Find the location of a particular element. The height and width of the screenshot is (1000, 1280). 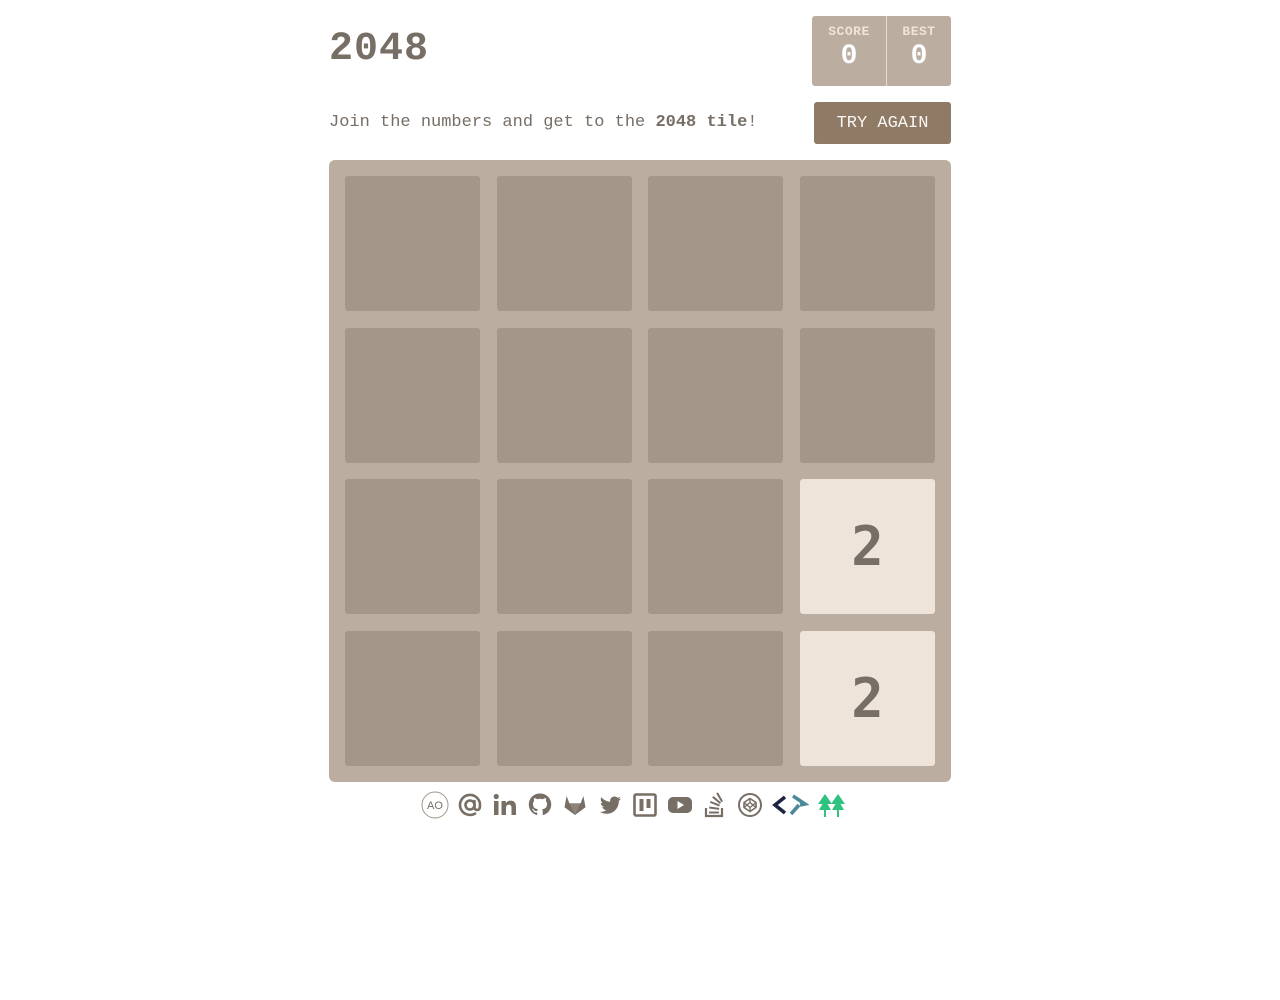

linkedin-icon is located at coordinates (504, 805).